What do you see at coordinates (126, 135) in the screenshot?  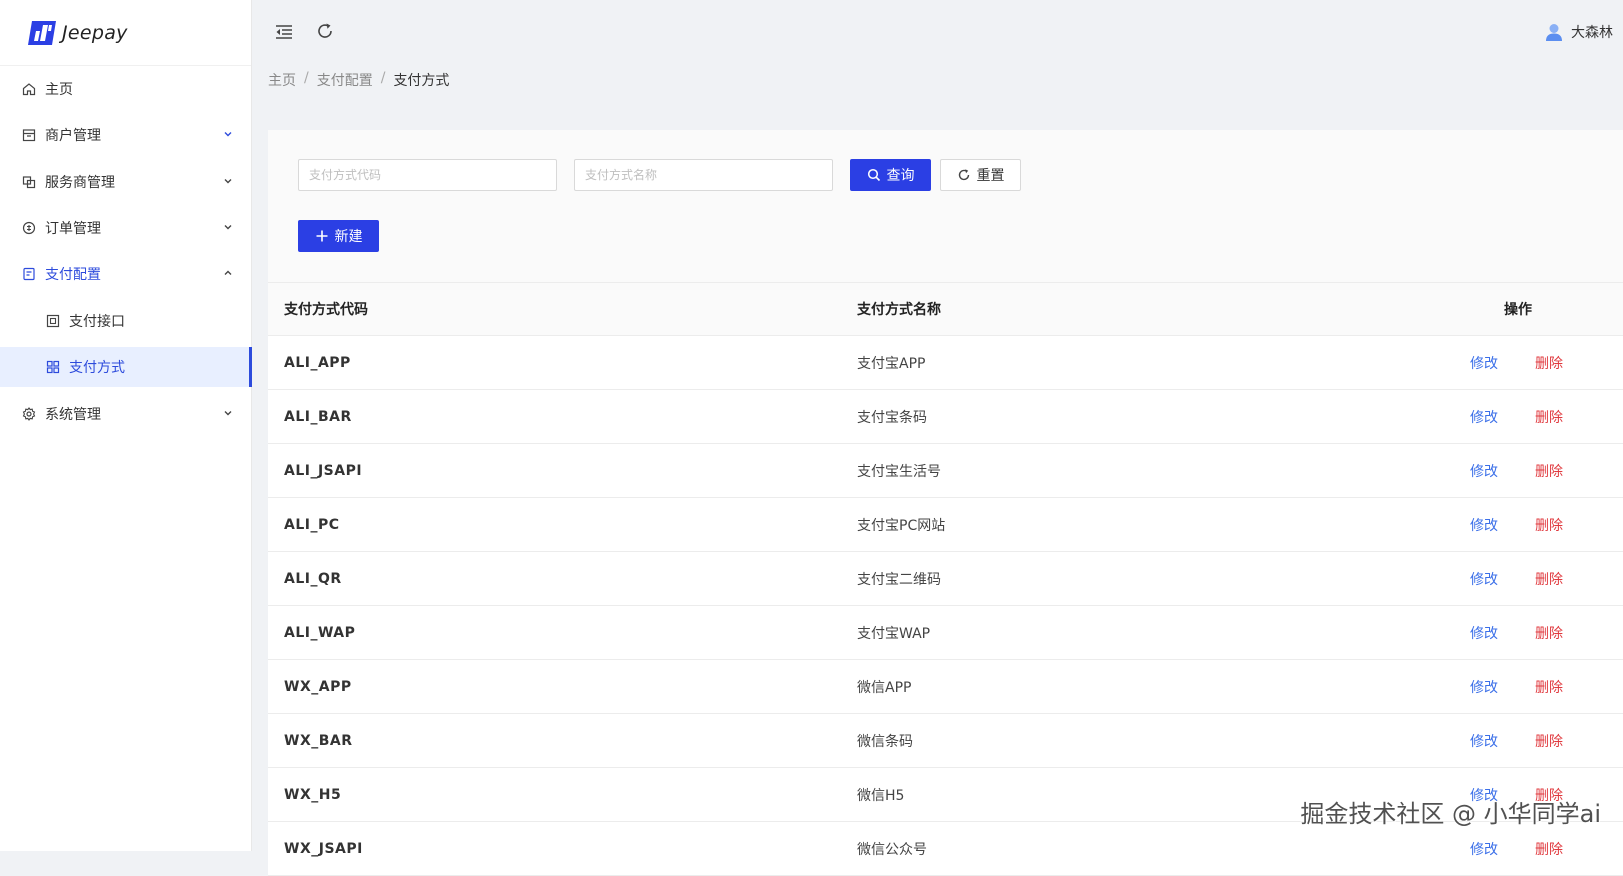 I see `sidebar-item-merchant: 商户管理` at bounding box center [126, 135].